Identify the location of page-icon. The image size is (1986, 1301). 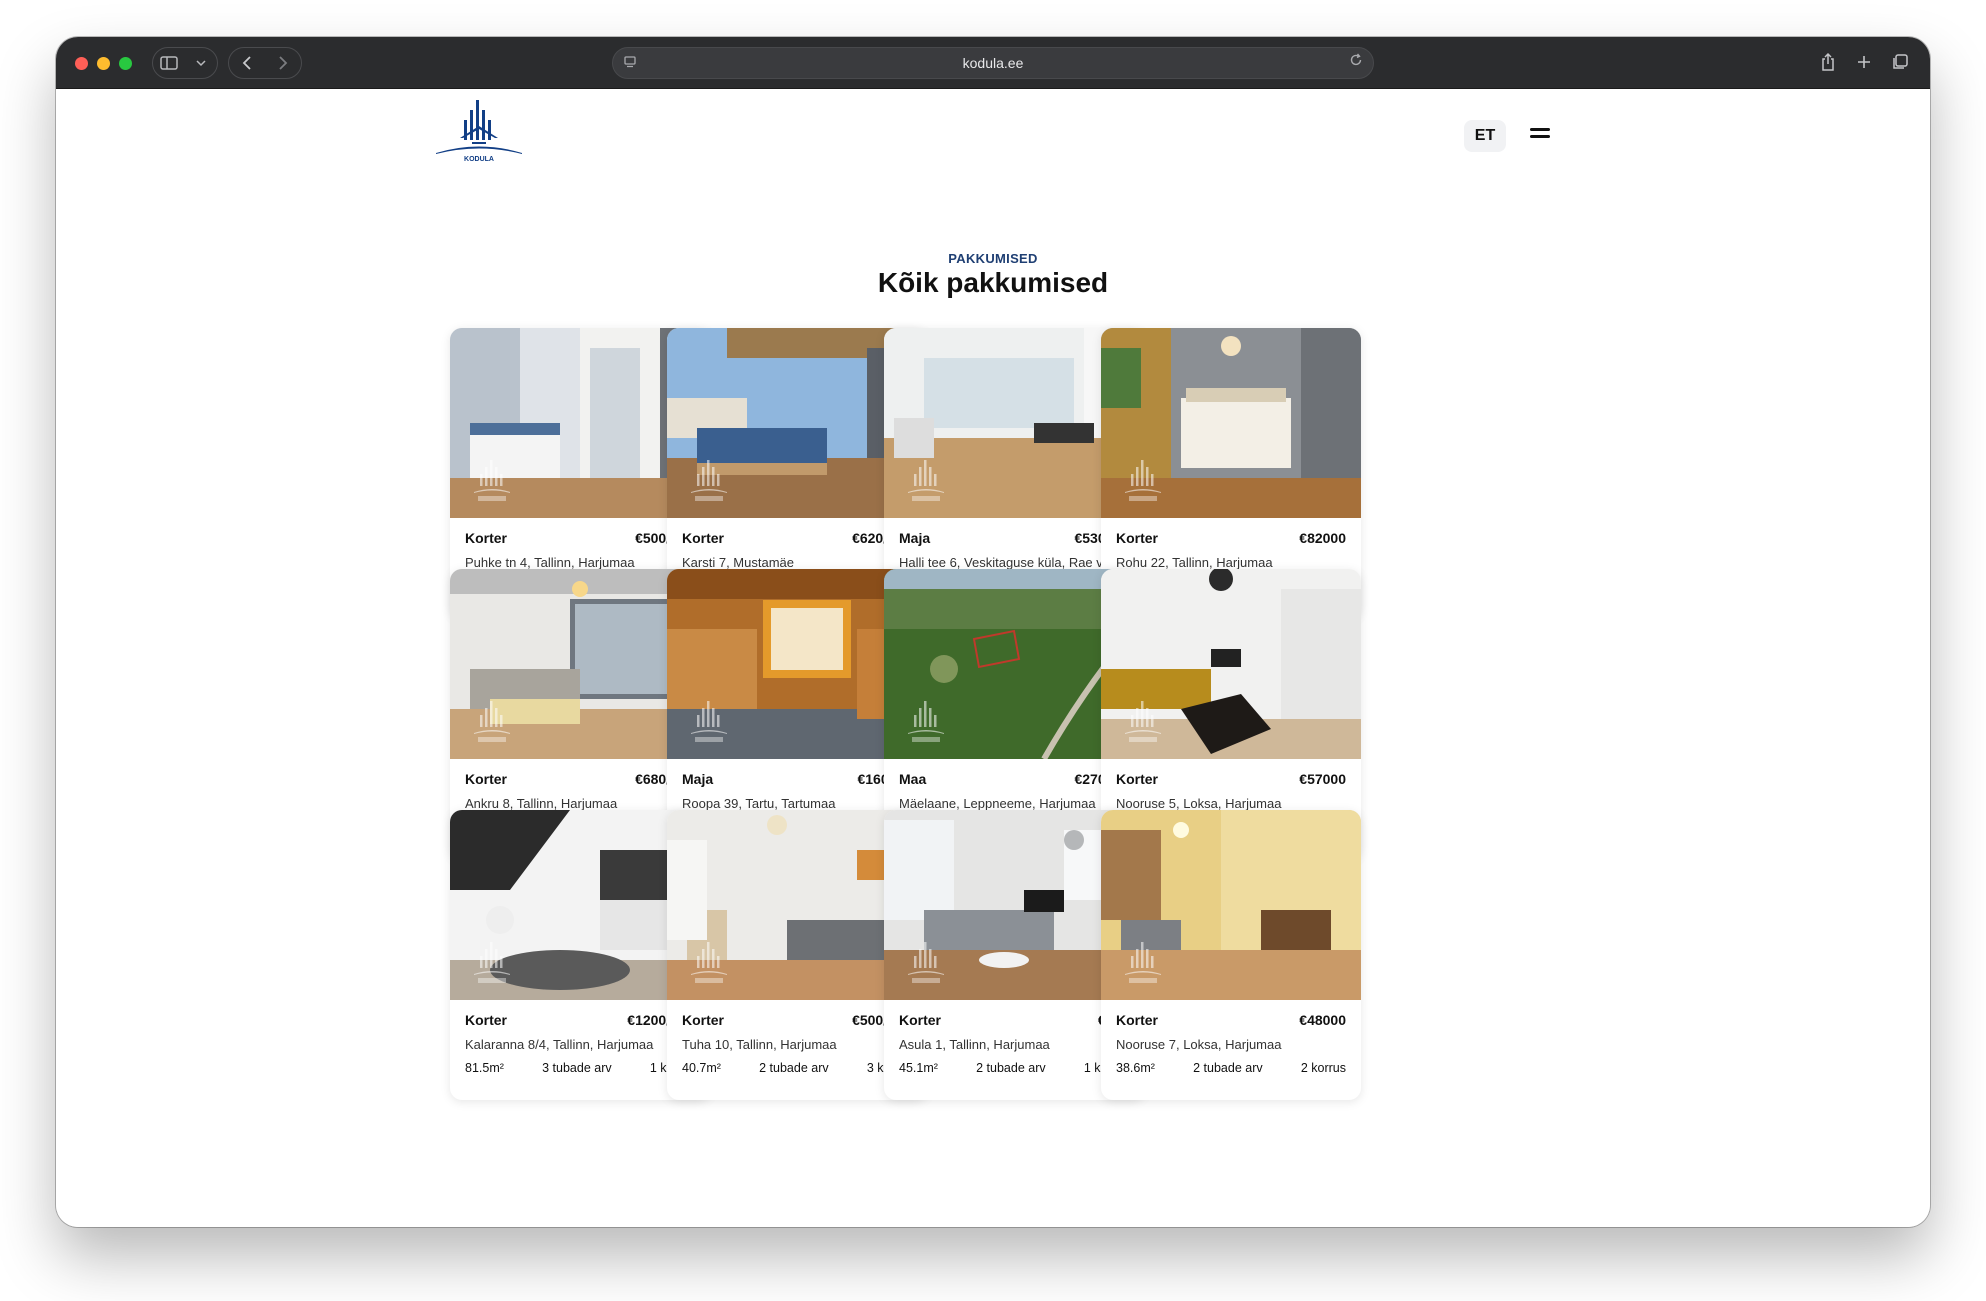
(630, 63).